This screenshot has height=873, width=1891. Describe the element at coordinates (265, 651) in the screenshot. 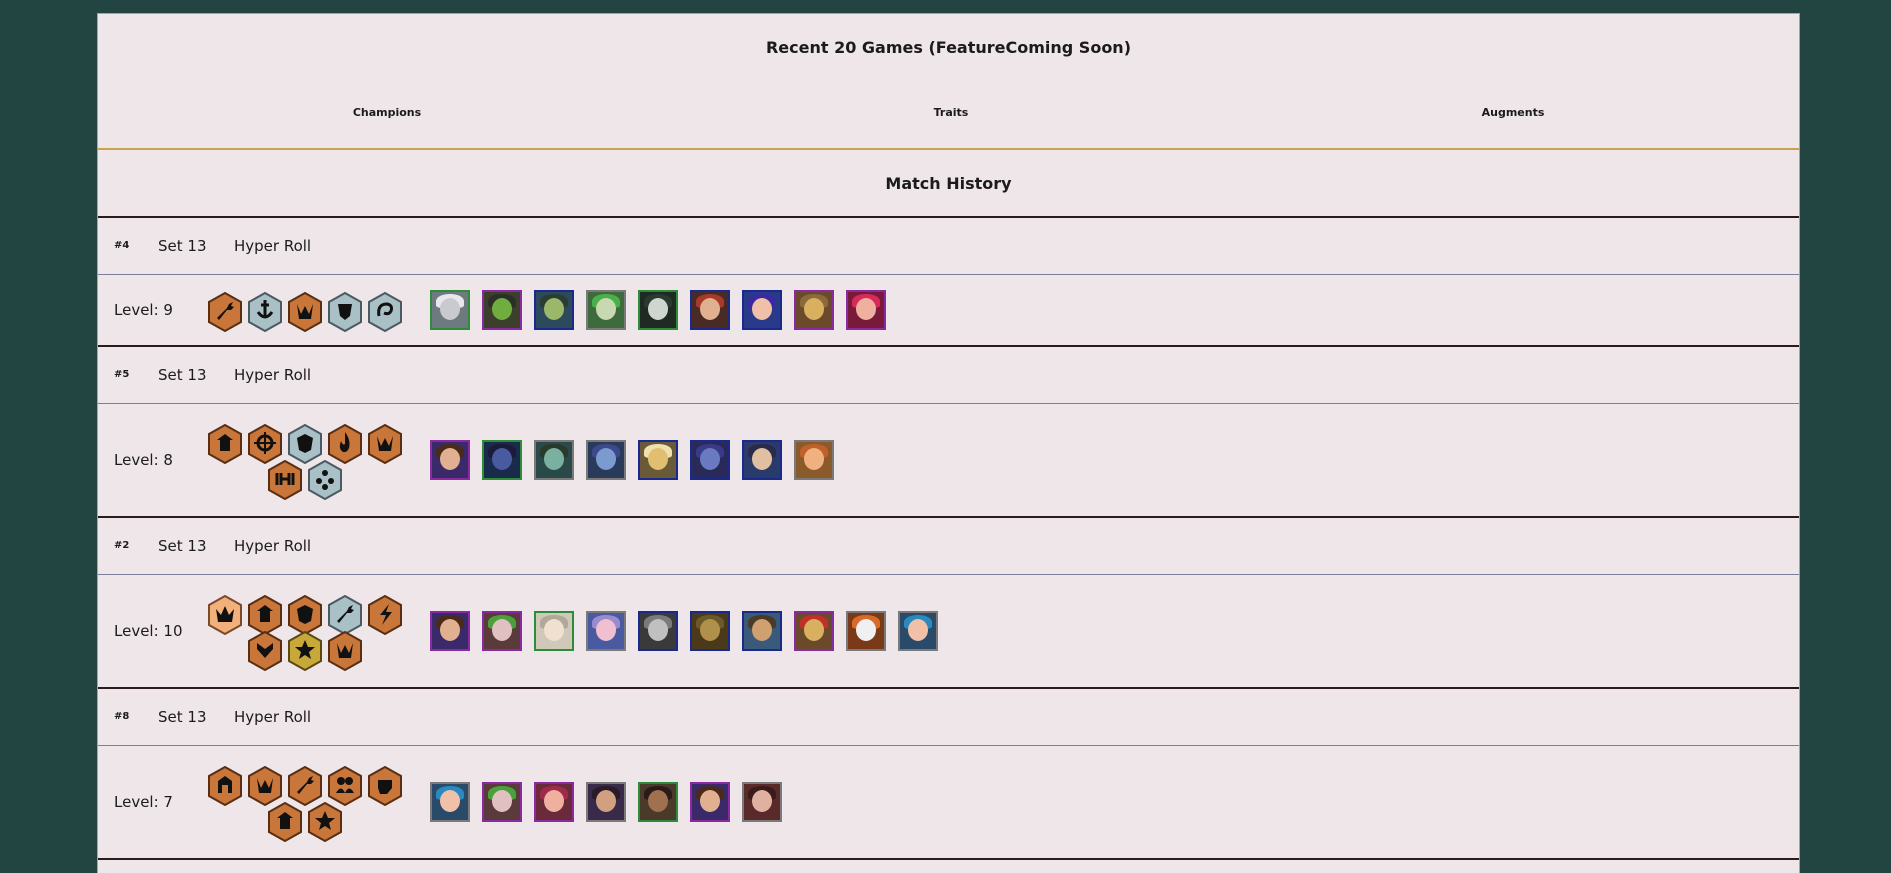

I see `chevron-trait-icon` at that location.